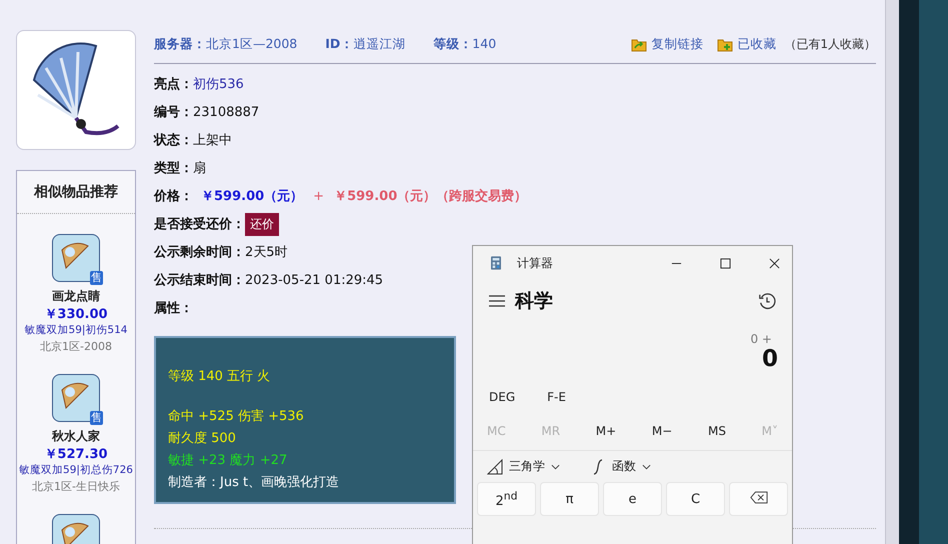 Image resolution: width=948 pixels, height=544 pixels. I want to click on field-value: 扇, so click(199, 168).